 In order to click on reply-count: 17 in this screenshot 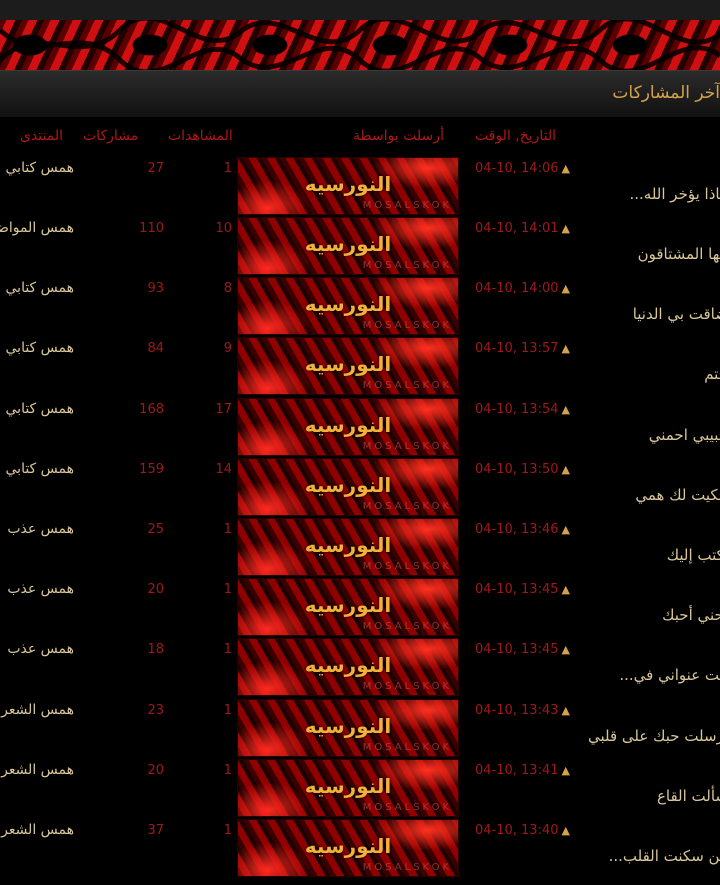, I will do `click(223, 409)`.